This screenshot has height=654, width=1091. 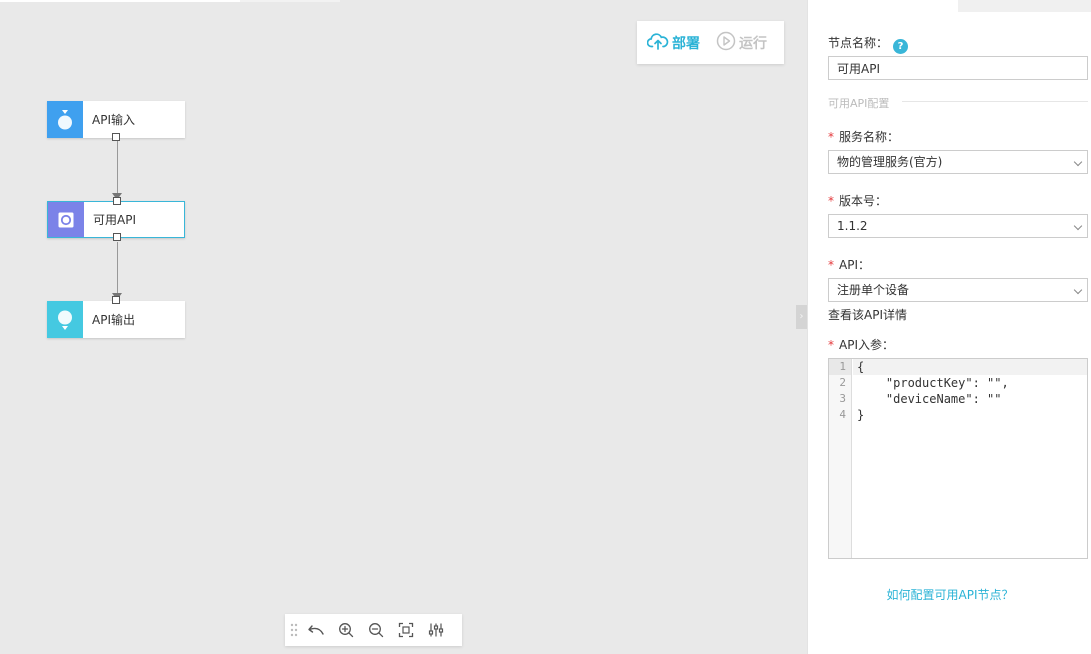 What do you see at coordinates (1024, 6) in the screenshot?
I see `panel-tab` at bounding box center [1024, 6].